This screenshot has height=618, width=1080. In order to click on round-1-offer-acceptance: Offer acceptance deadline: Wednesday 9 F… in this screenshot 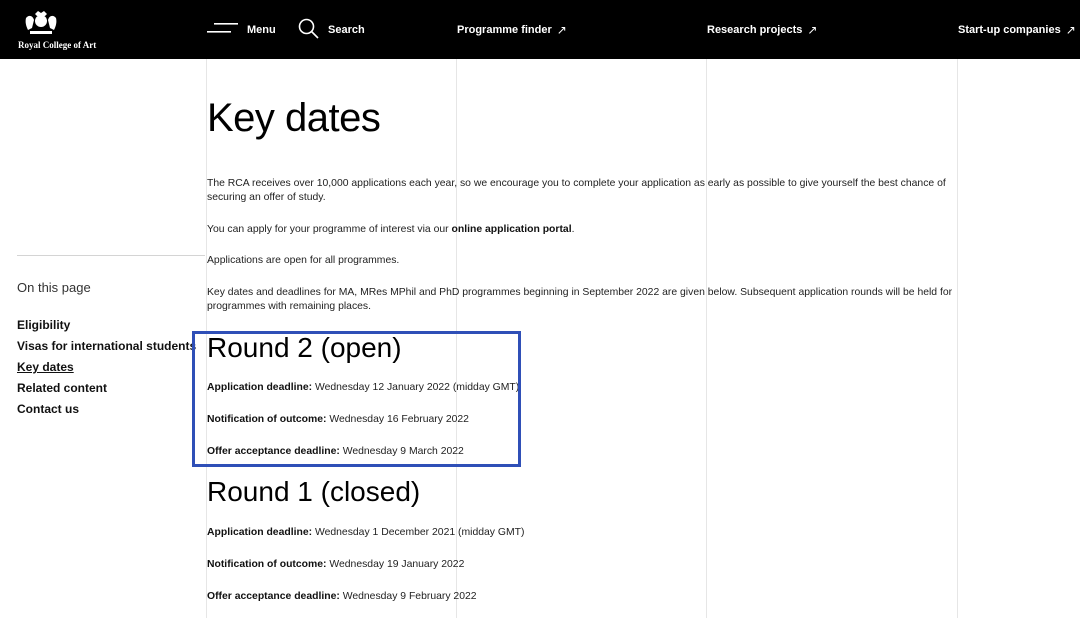, I will do `click(342, 596)`.